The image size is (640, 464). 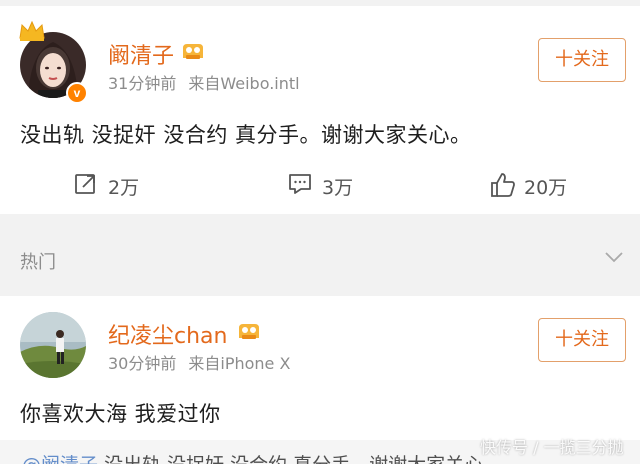 I want to click on post-meta: 31分钟前 来自Weibo.intl, so click(x=210, y=82).